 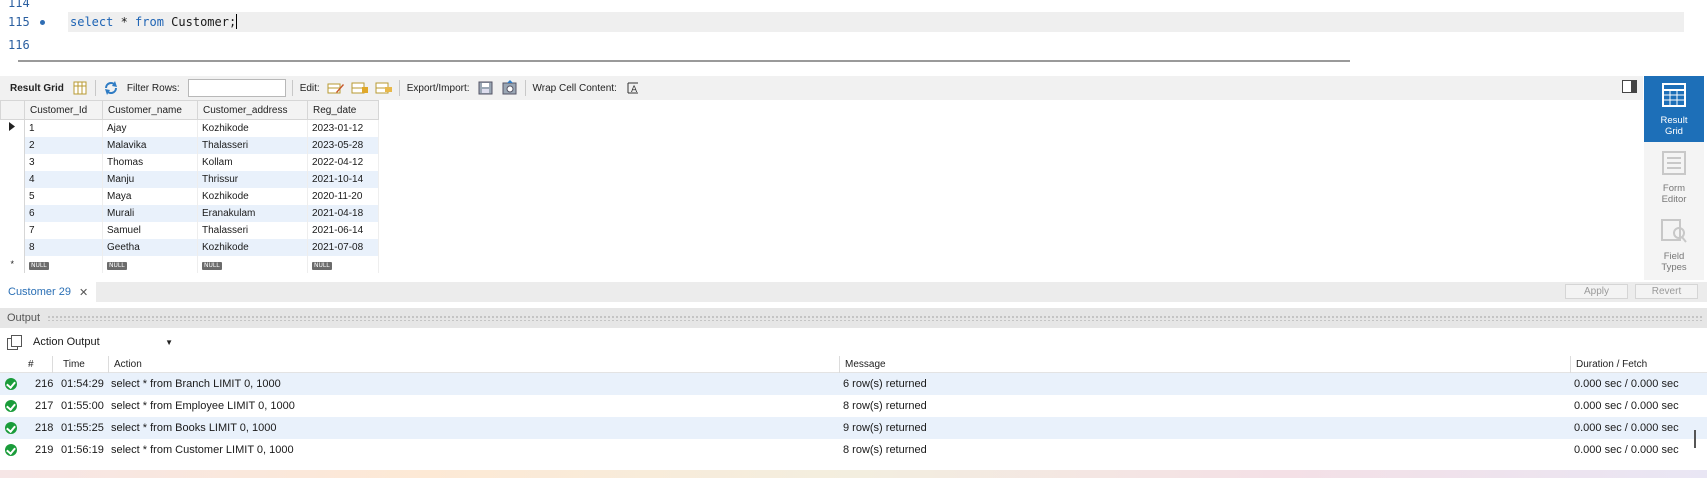 I want to click on column-header: Customer_name, so click(x=150, y=110).